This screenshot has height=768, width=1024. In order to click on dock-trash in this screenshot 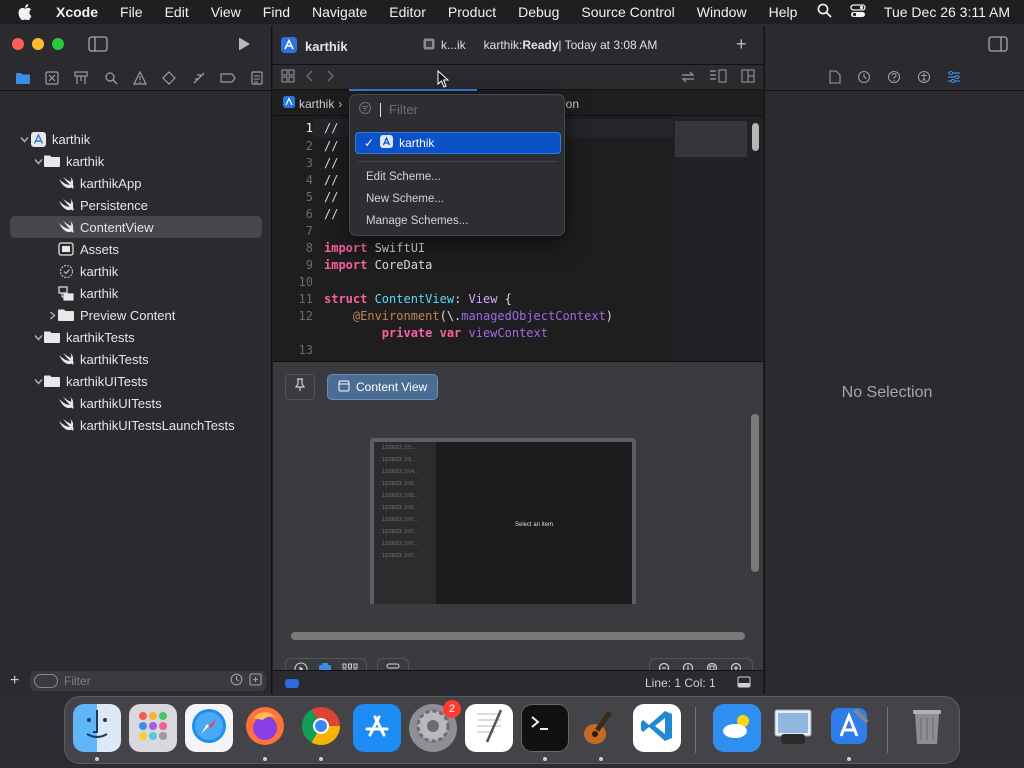, I will do `click(927, 728)`.